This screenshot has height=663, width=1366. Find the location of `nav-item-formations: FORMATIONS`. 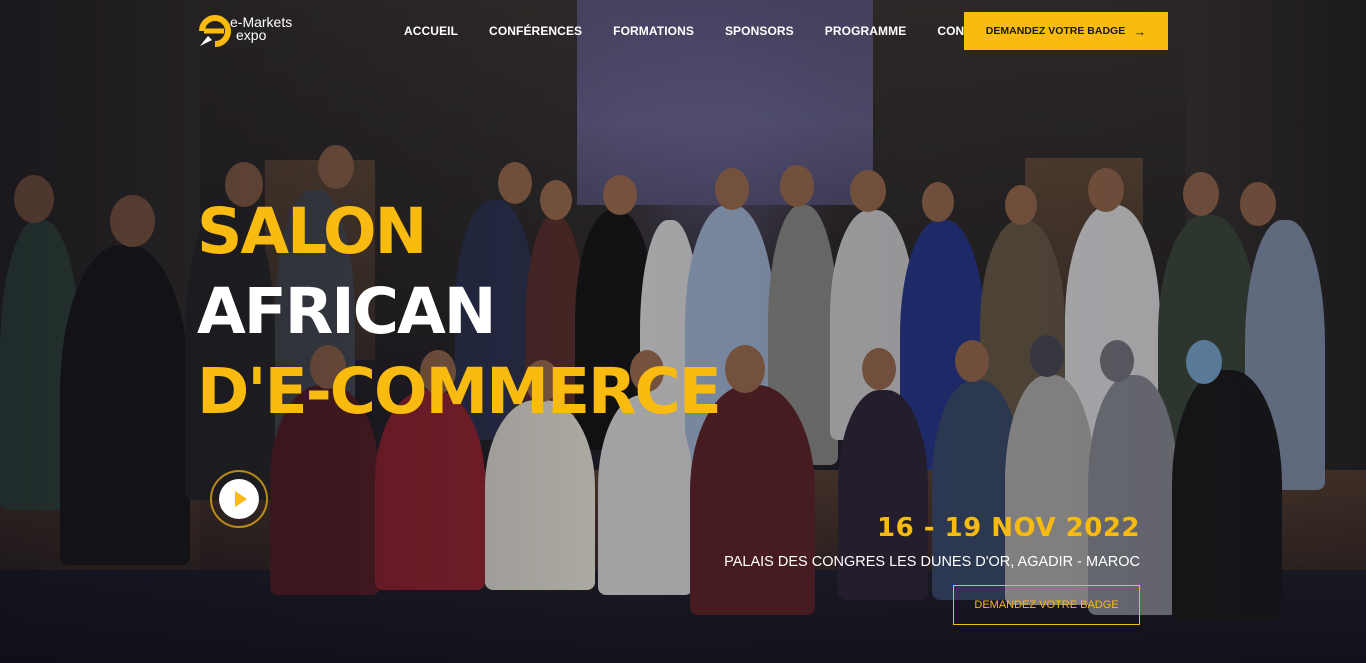

nav-item-formations: FORMATIONS is located at coordinates (653, 31).